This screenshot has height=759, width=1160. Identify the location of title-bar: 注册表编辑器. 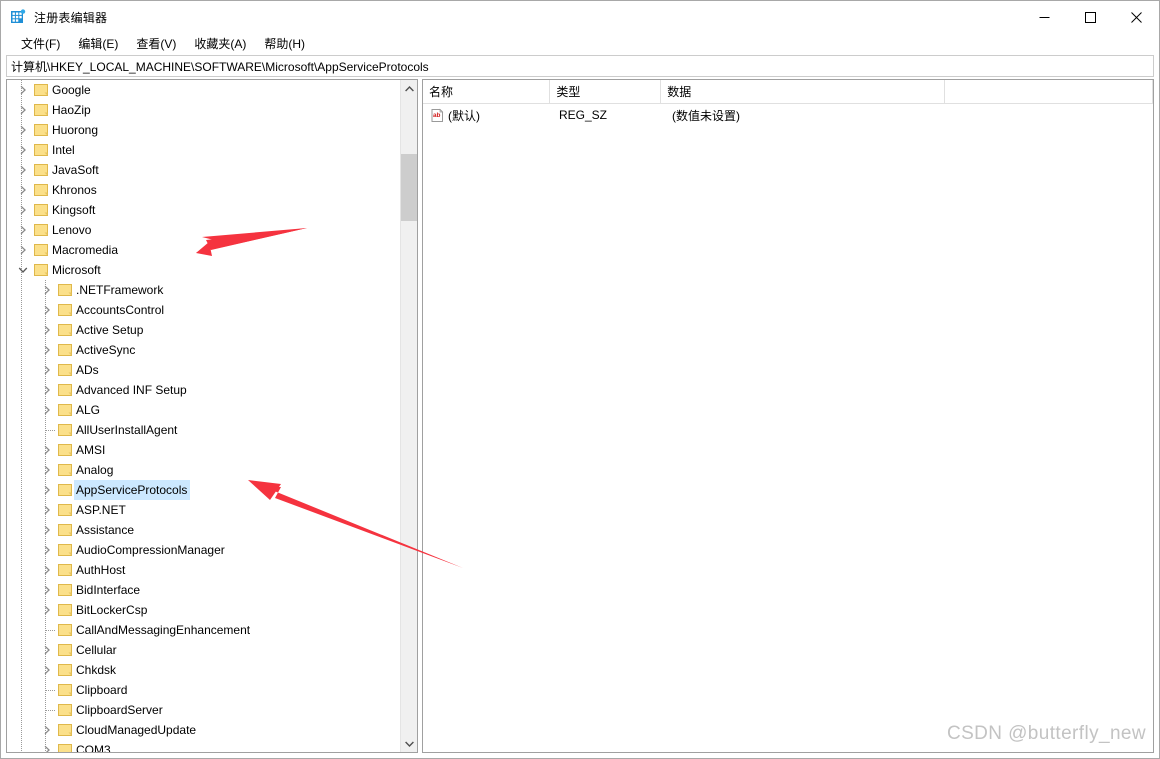
(580, 17).